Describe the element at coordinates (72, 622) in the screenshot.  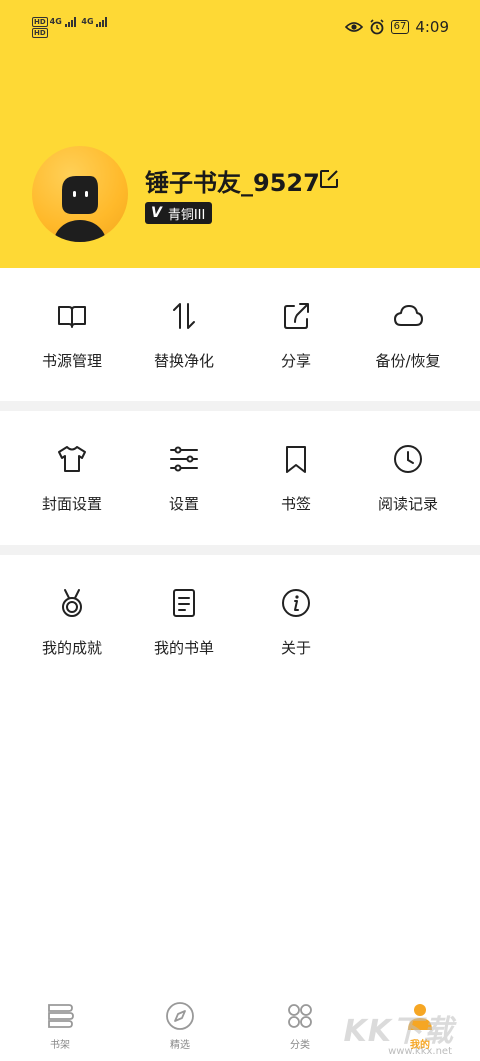
I see `menu-item-achievements: 我的成就` at that location.